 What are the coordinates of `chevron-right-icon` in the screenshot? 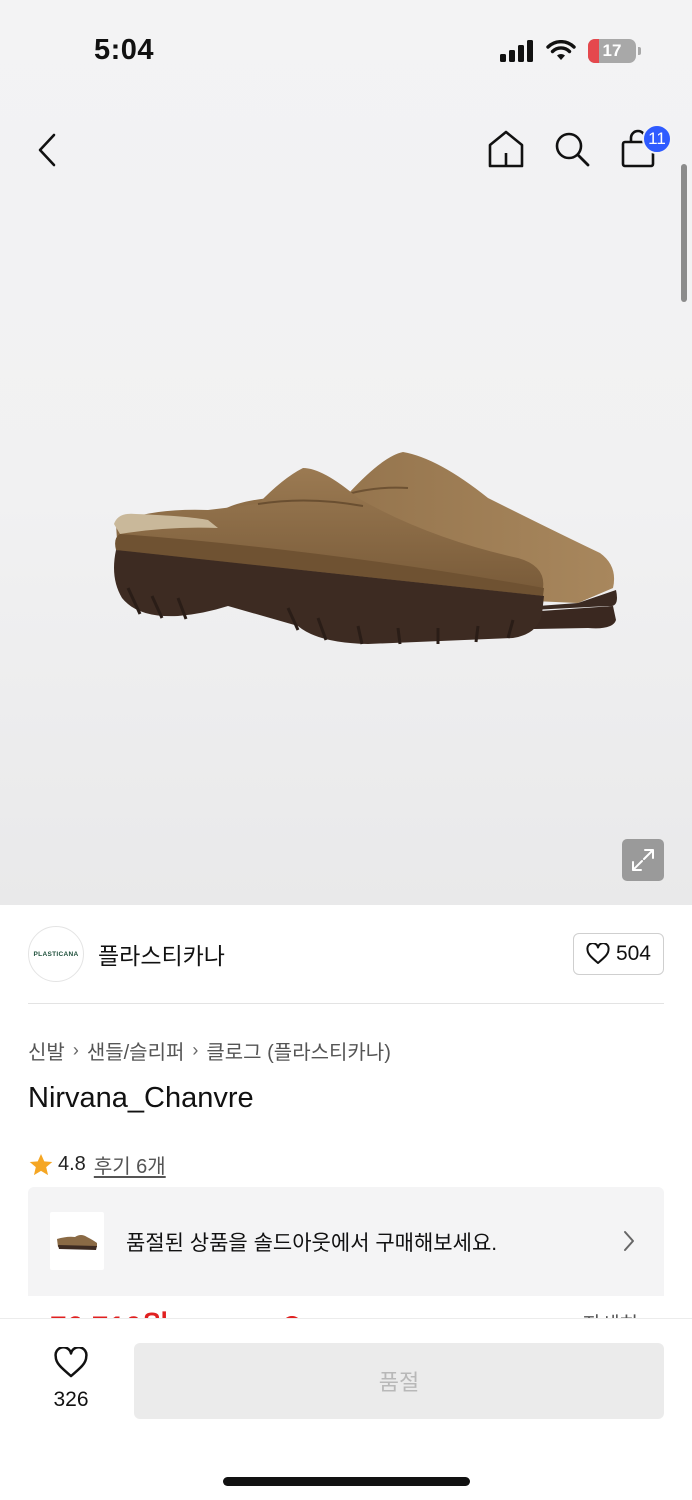 It's located at (629, 1241).